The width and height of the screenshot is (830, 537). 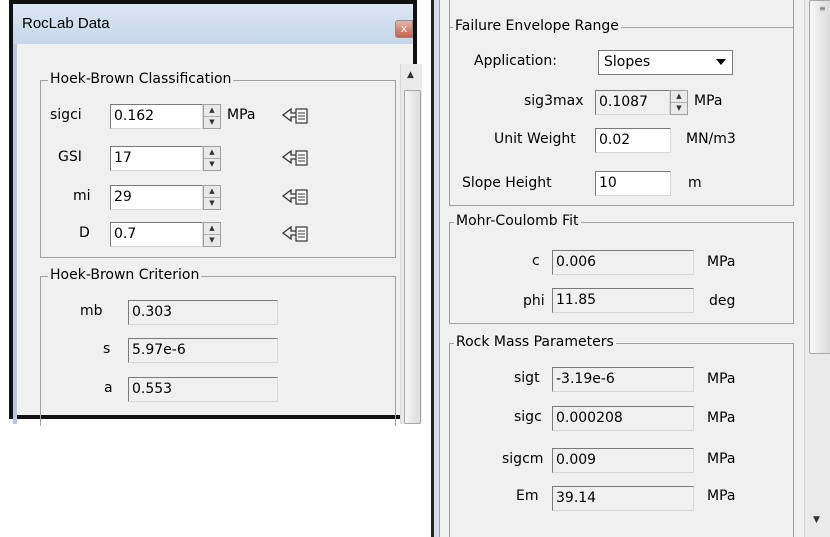 I want to click on chevron-down-icon, so click(x=721, y=62).